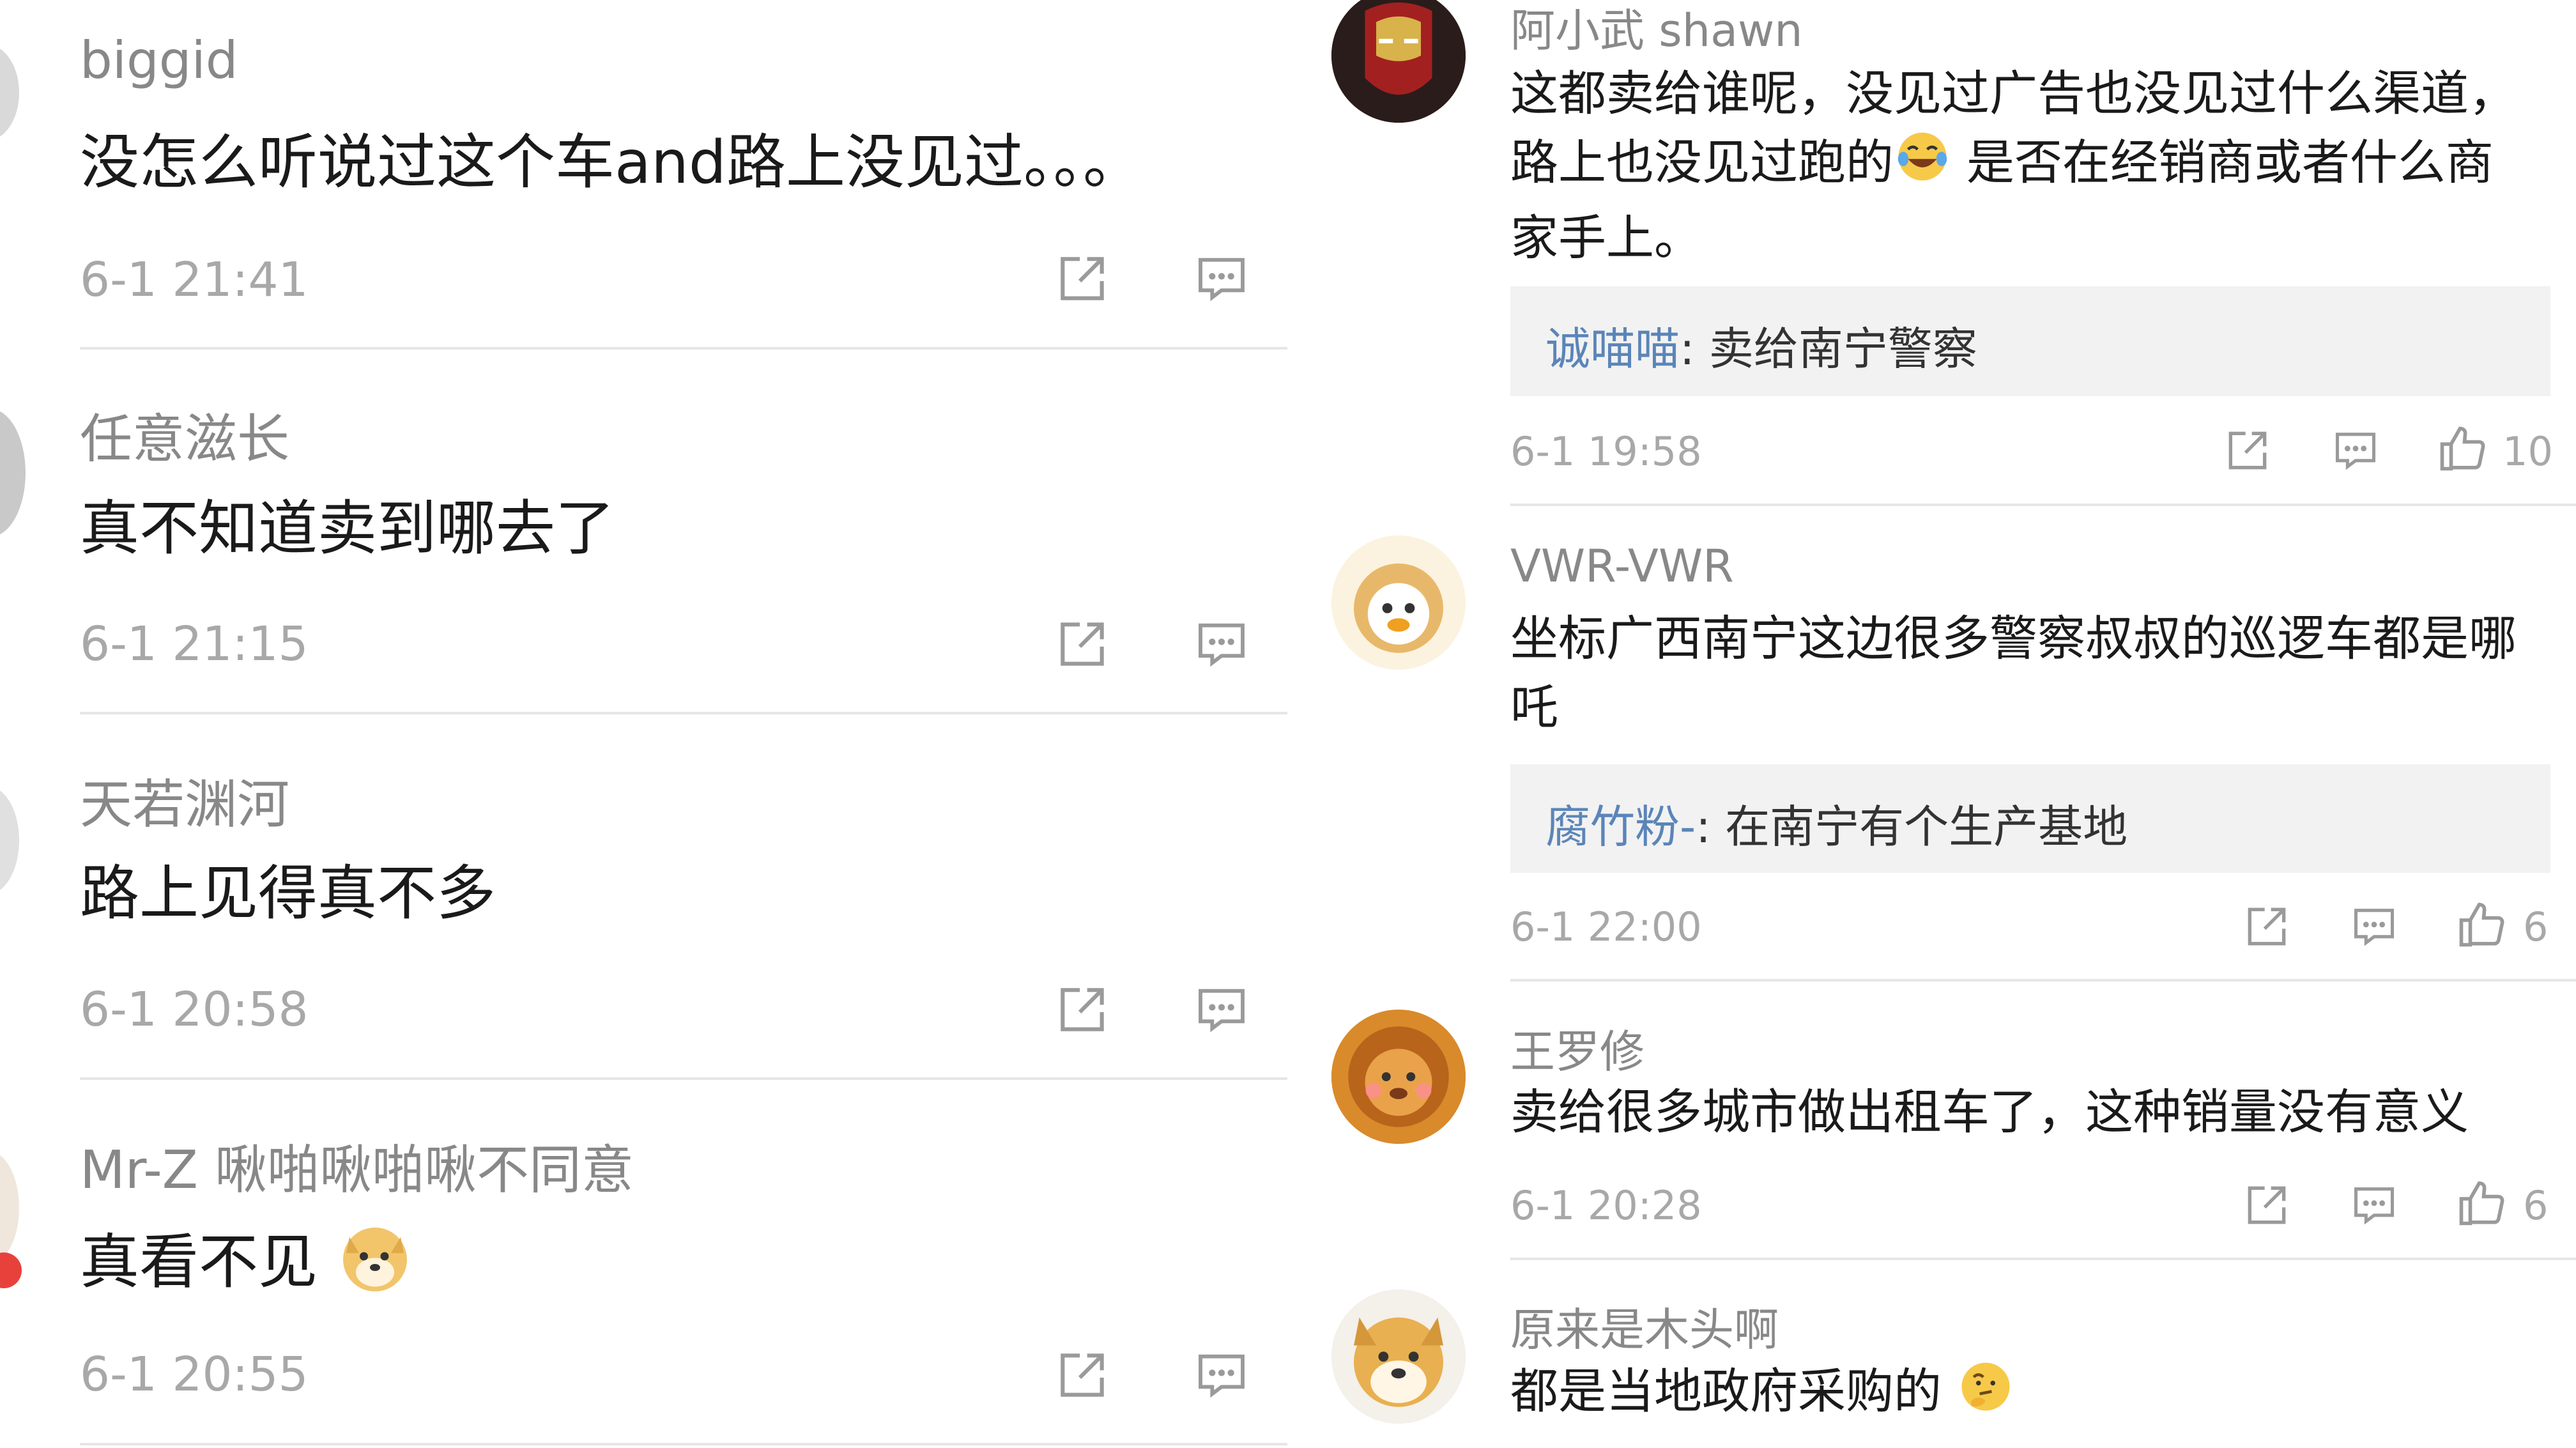  What do you see at coordinates (2030, 341) in the screenshot?
I see `reply-preview: 诚喵喵: 卖给南宁警察` at bounding box center [2030, 341].